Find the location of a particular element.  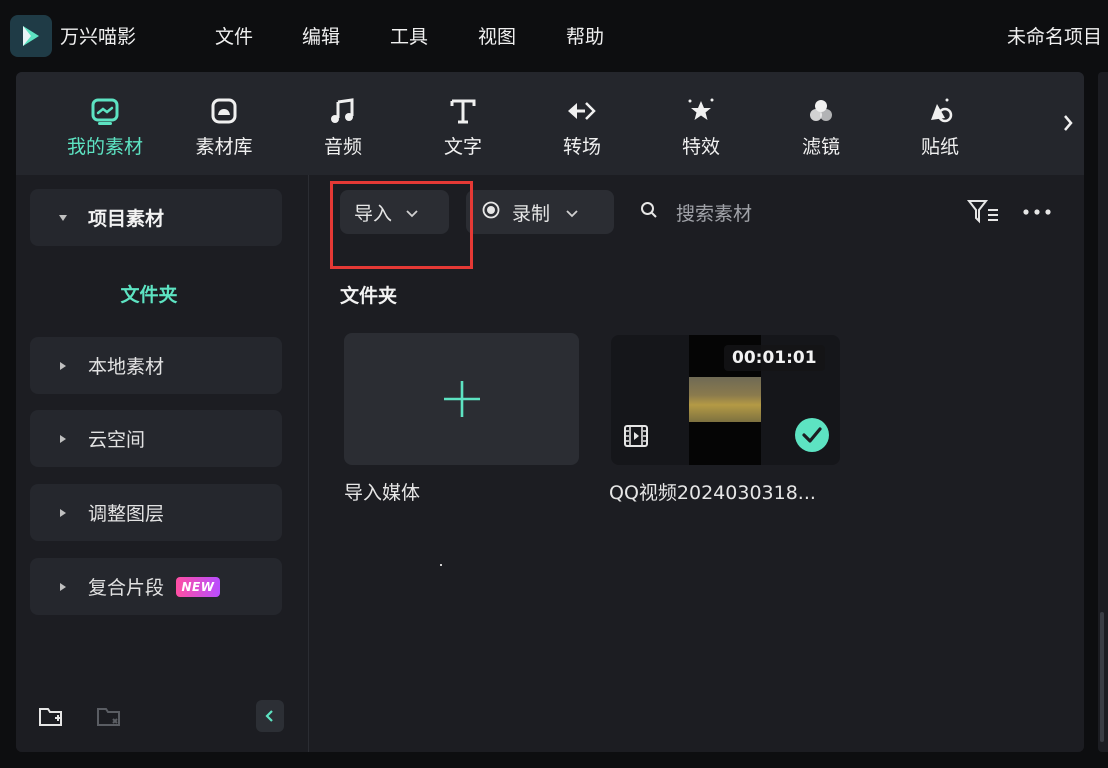

sidebar-item-project-media: 项目素材 is located at coordinates (156, 217).